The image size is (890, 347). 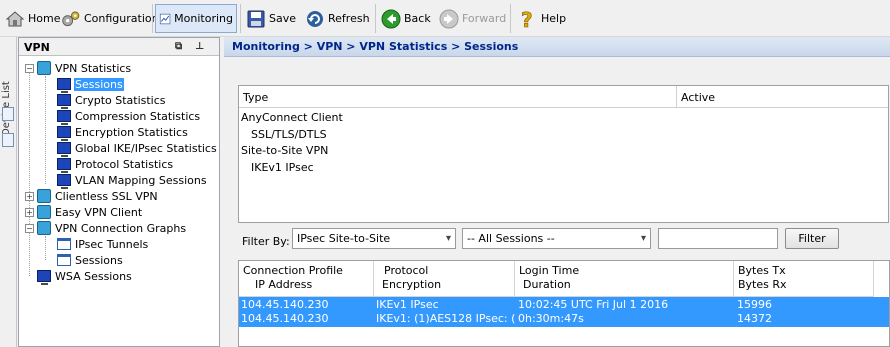 I want to click on back-label: Back, so click(x=417, y=18).